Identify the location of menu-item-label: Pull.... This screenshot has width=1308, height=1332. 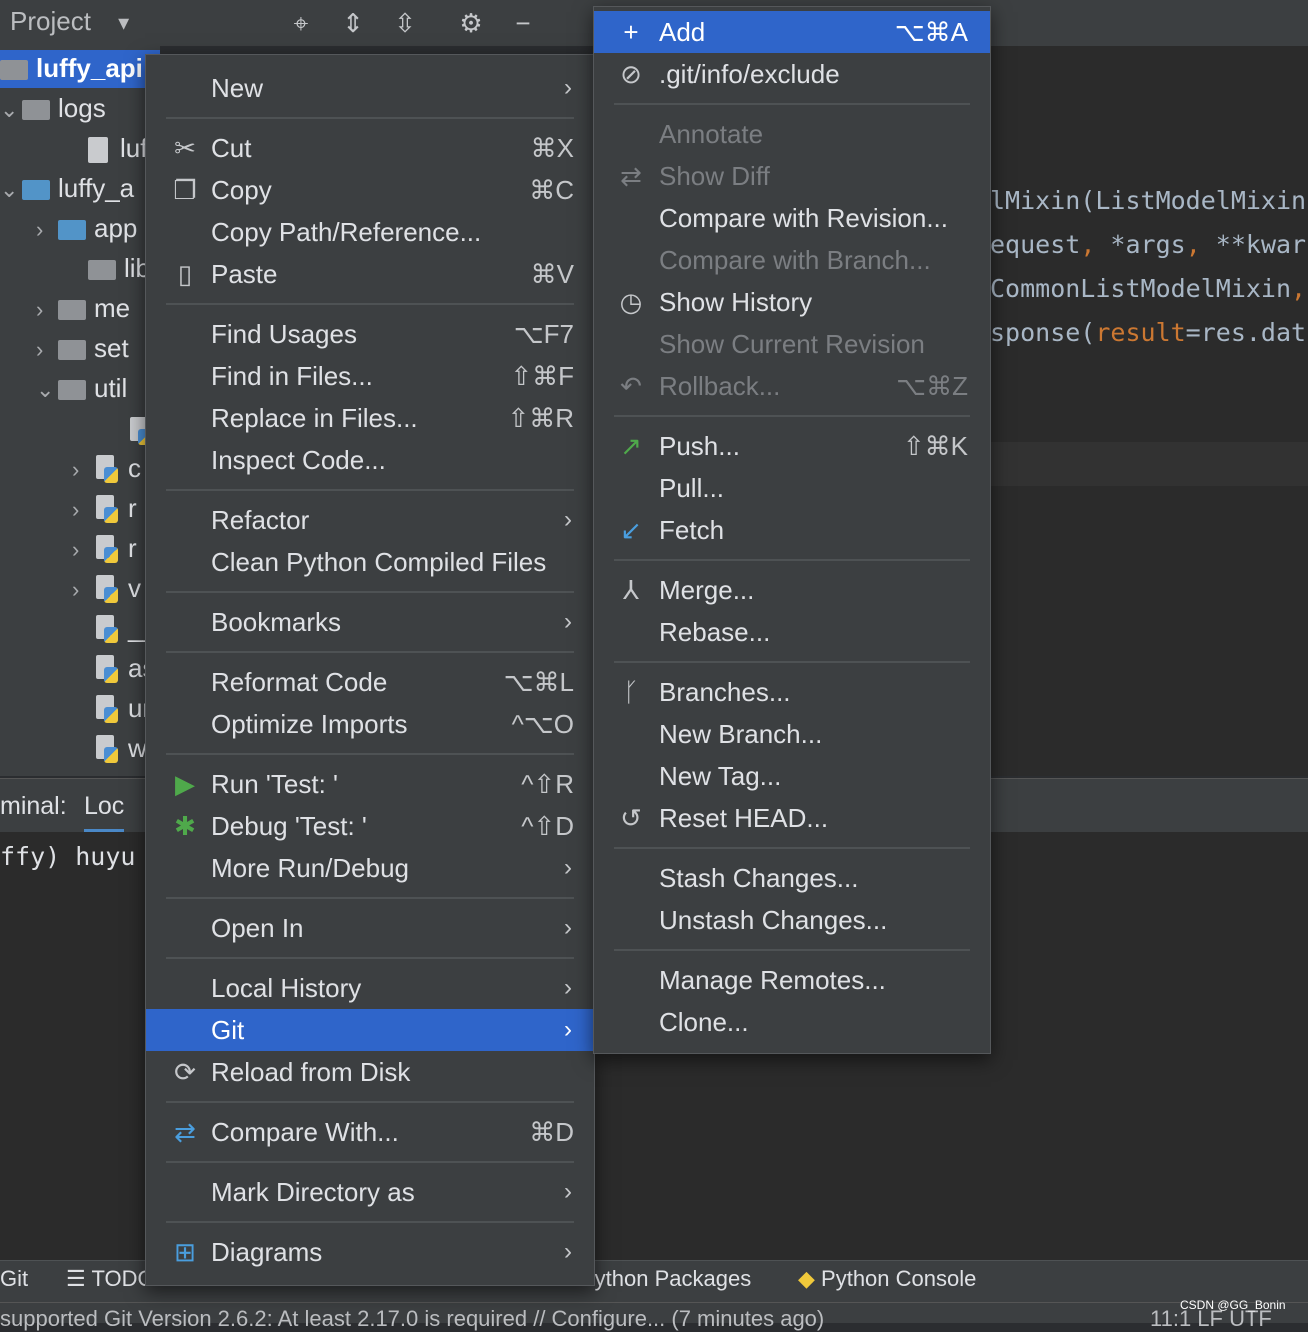
(692, 488).